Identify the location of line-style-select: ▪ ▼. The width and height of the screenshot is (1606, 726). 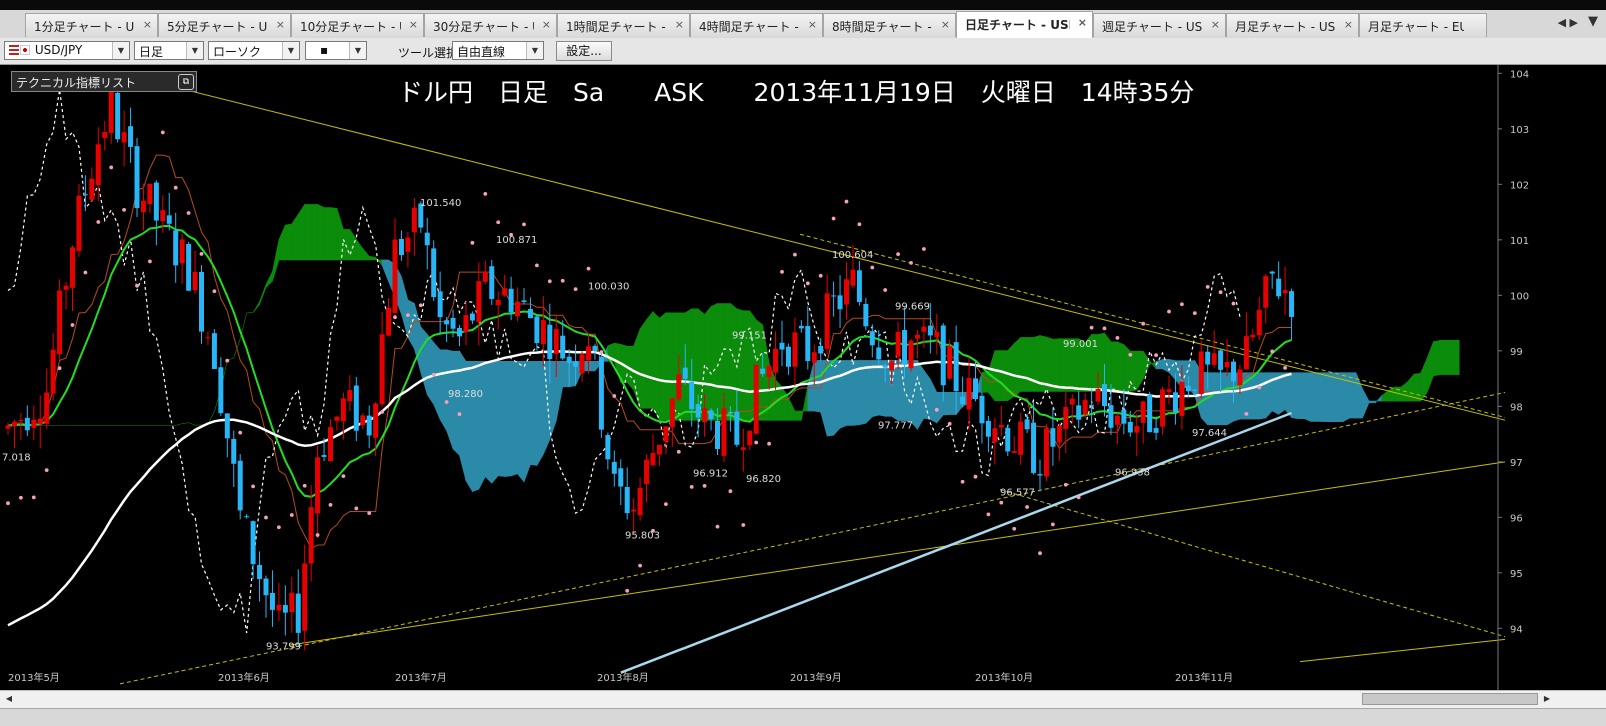
(336, 50).